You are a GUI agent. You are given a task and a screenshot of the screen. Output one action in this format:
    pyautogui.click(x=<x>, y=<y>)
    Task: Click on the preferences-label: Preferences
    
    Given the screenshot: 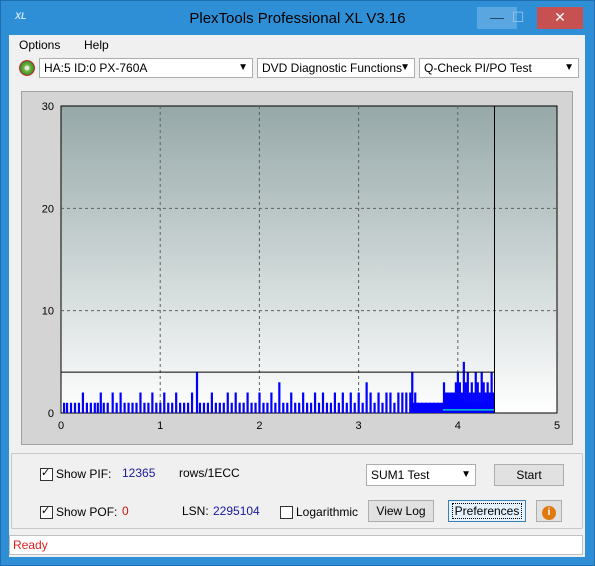 What is the action you would take?
    pyautogui.click(x=487, y=511)
    